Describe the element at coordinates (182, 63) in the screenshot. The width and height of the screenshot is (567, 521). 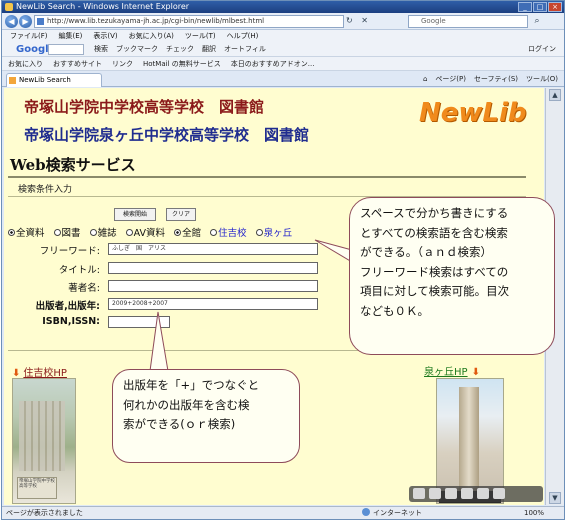
I see `favorites-link-3: HotMail の無料サービス` at that location.